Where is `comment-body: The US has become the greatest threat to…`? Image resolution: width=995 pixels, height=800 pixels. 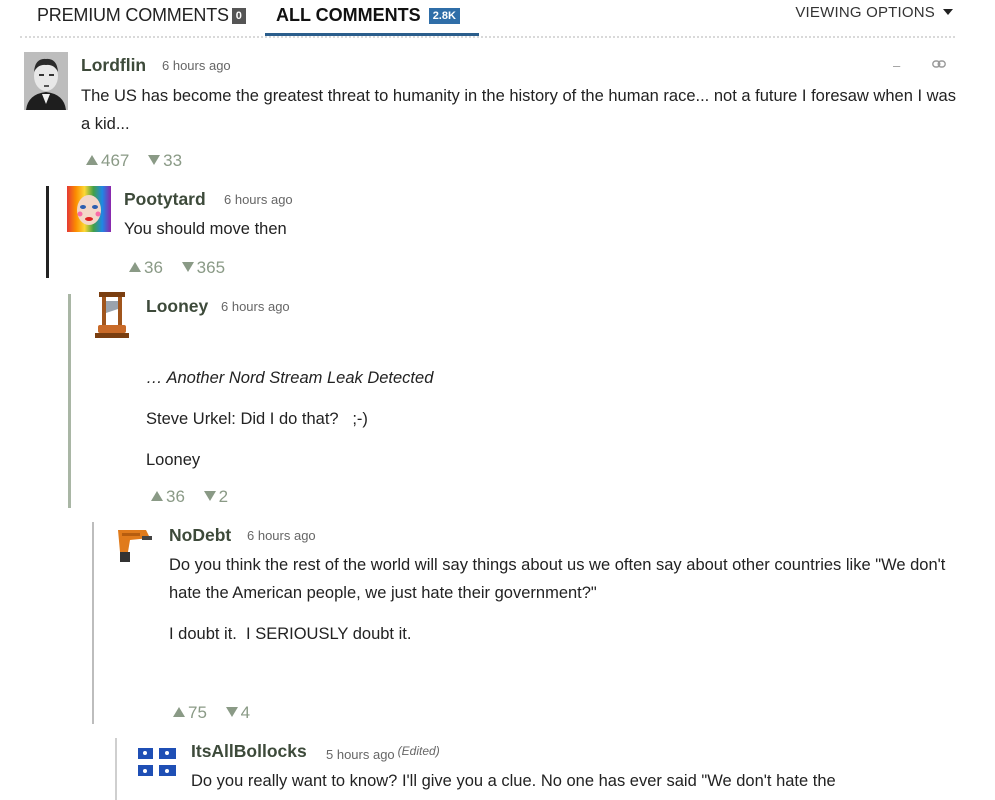 comment-body: The US has become the greatest threat to… is located at coordinates (521, 110).